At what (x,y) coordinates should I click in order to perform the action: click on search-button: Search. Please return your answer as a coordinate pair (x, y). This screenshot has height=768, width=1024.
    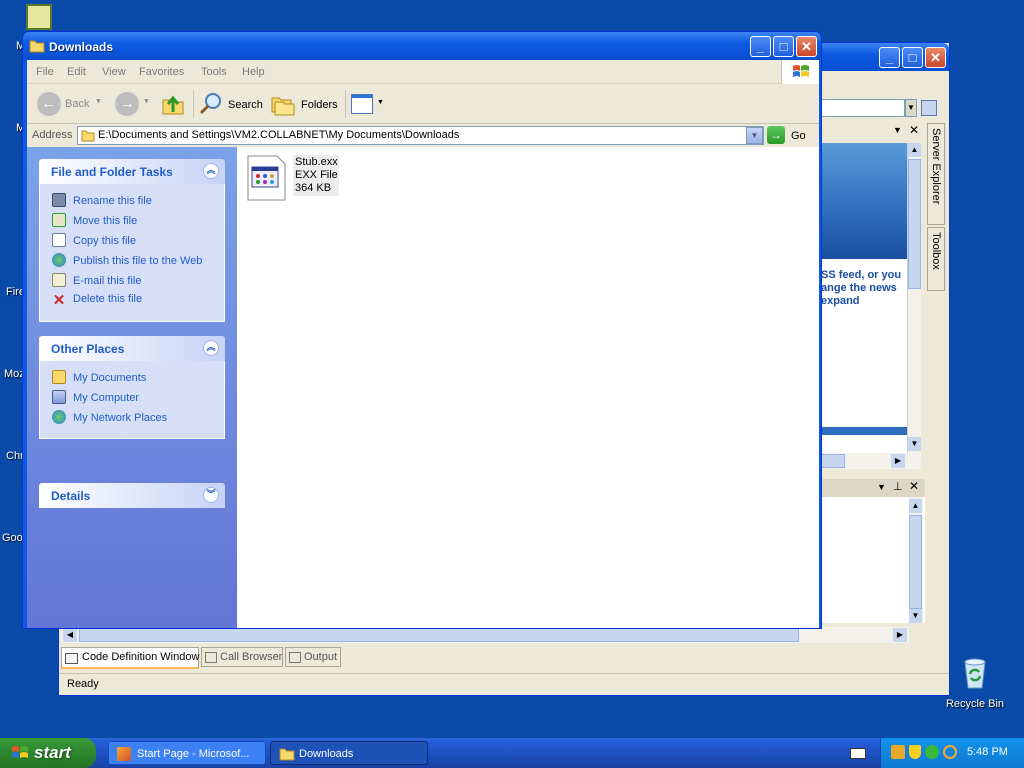
    Looking at the image, I should click on (232, 104).